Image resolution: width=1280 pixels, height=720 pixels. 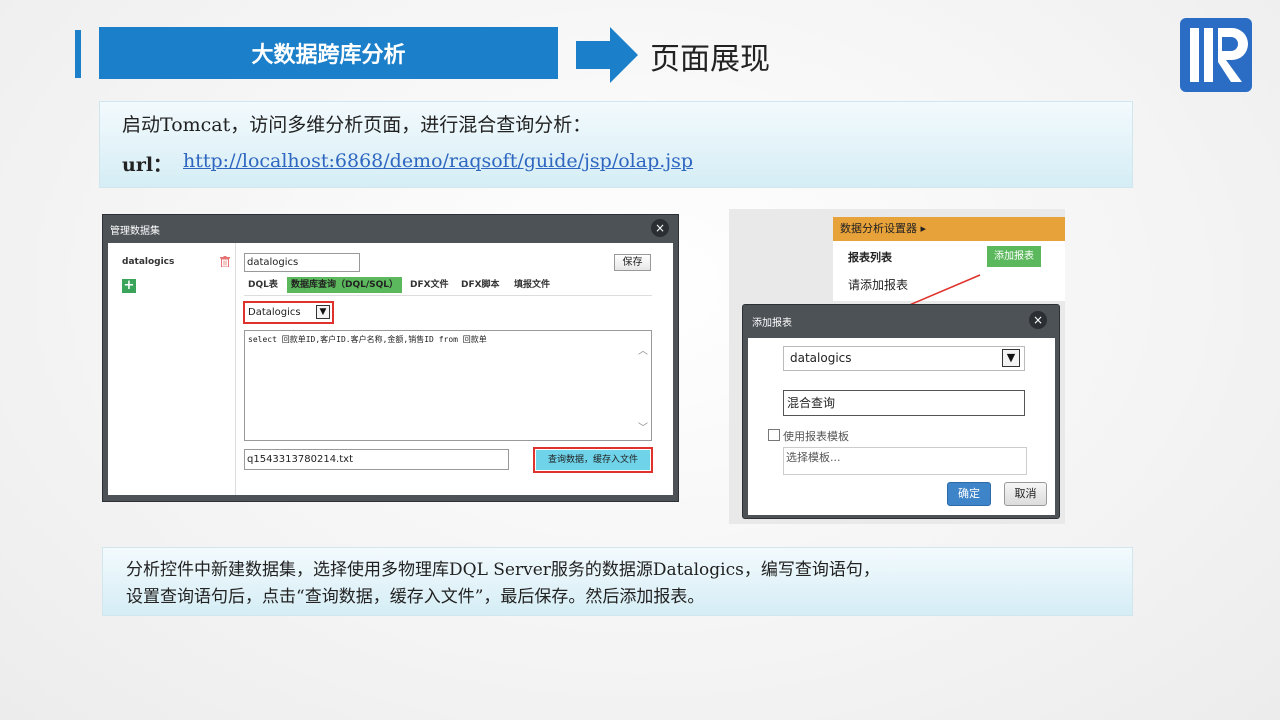 What do you see at coordinates (774, 435) in the screenshot?
I see `use-template-checkbox` at bounding box center [774, 435].